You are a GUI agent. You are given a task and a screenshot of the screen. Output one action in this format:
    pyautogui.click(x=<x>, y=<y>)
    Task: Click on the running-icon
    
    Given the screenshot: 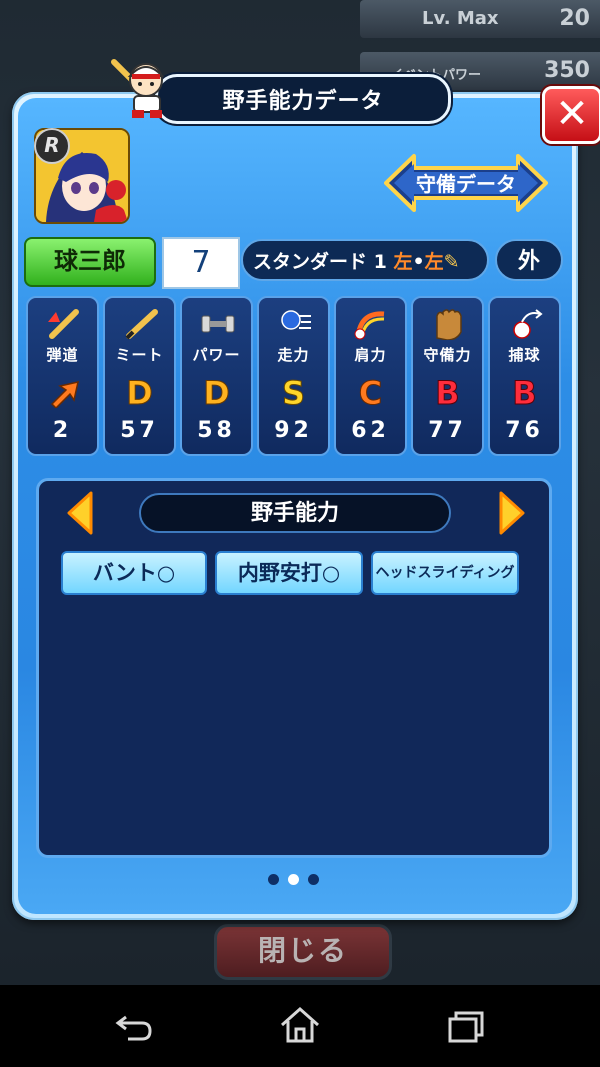 What is the action you would take?
    pyautogui.click(x=296, y=320)
    